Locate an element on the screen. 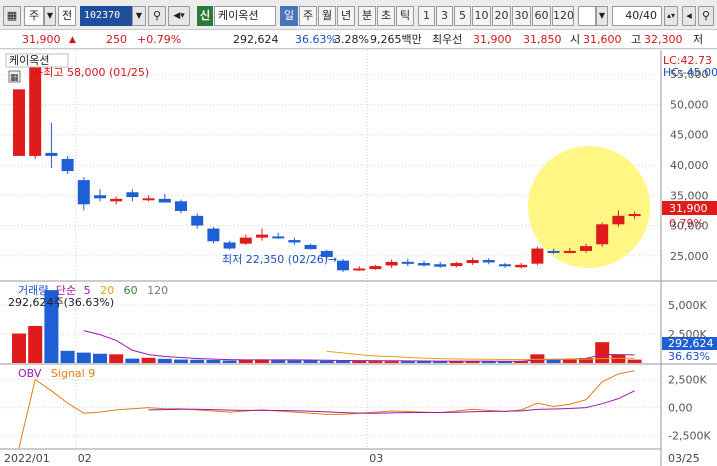  date-tick-label: 02 is located at coordinates (85, 458).